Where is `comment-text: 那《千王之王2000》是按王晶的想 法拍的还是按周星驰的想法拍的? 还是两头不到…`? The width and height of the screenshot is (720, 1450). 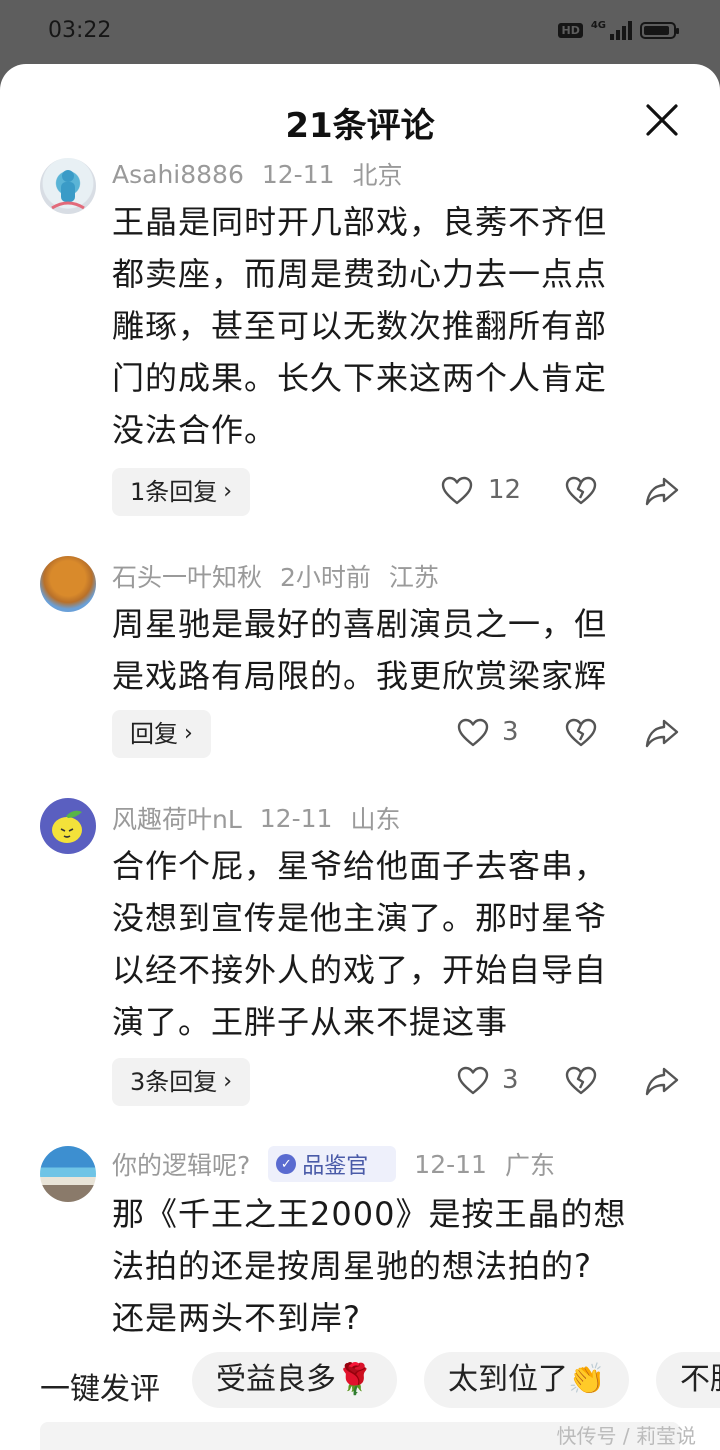
comment-text: 那《千王之王2000》是按王晶的想 法拍的还是按周星驰的想法拍的? 还是两头不到… is located at coordinates (392, 1266).